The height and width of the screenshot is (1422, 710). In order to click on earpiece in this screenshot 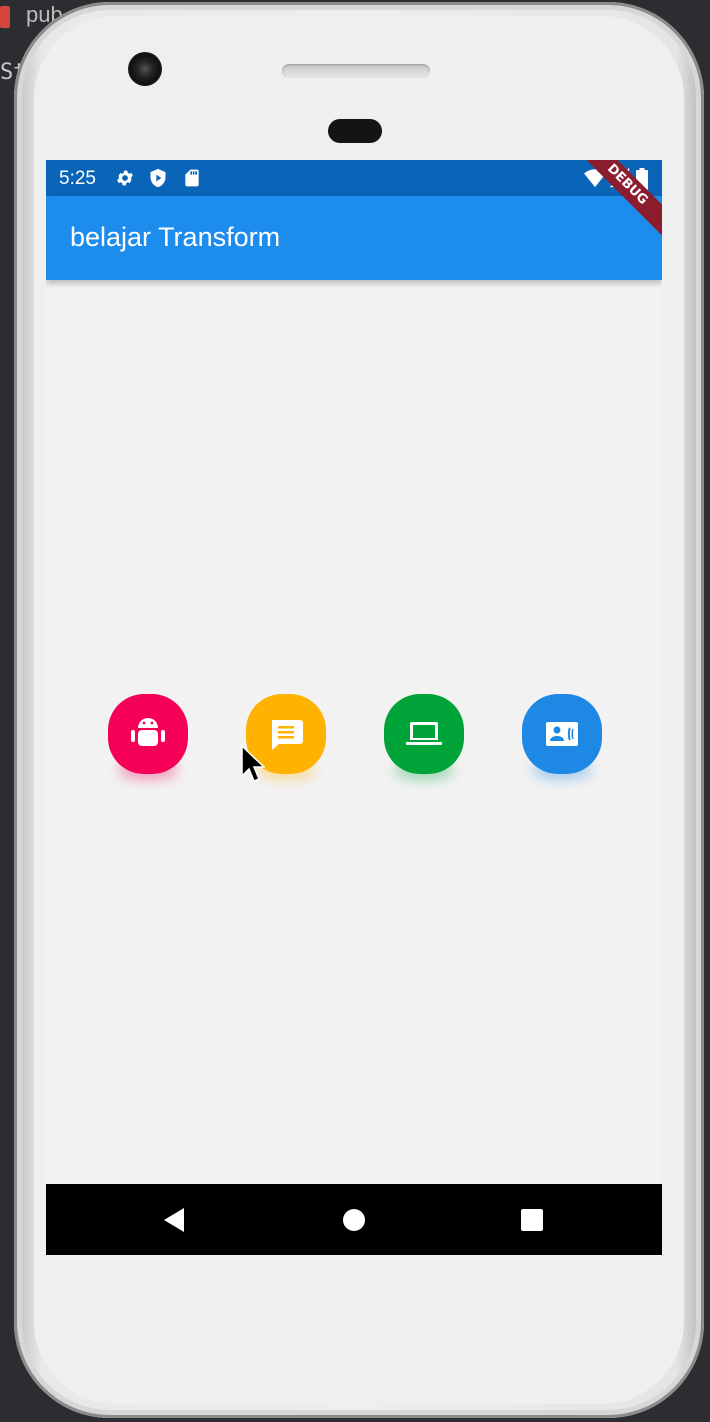, I will do `click(355, 131)`.